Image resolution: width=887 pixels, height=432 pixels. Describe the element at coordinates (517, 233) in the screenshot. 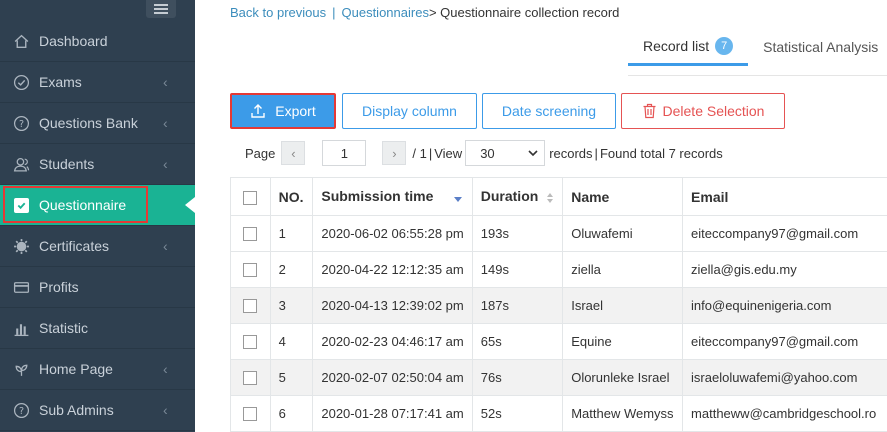

I see `cell-duration: 193s` at that location.